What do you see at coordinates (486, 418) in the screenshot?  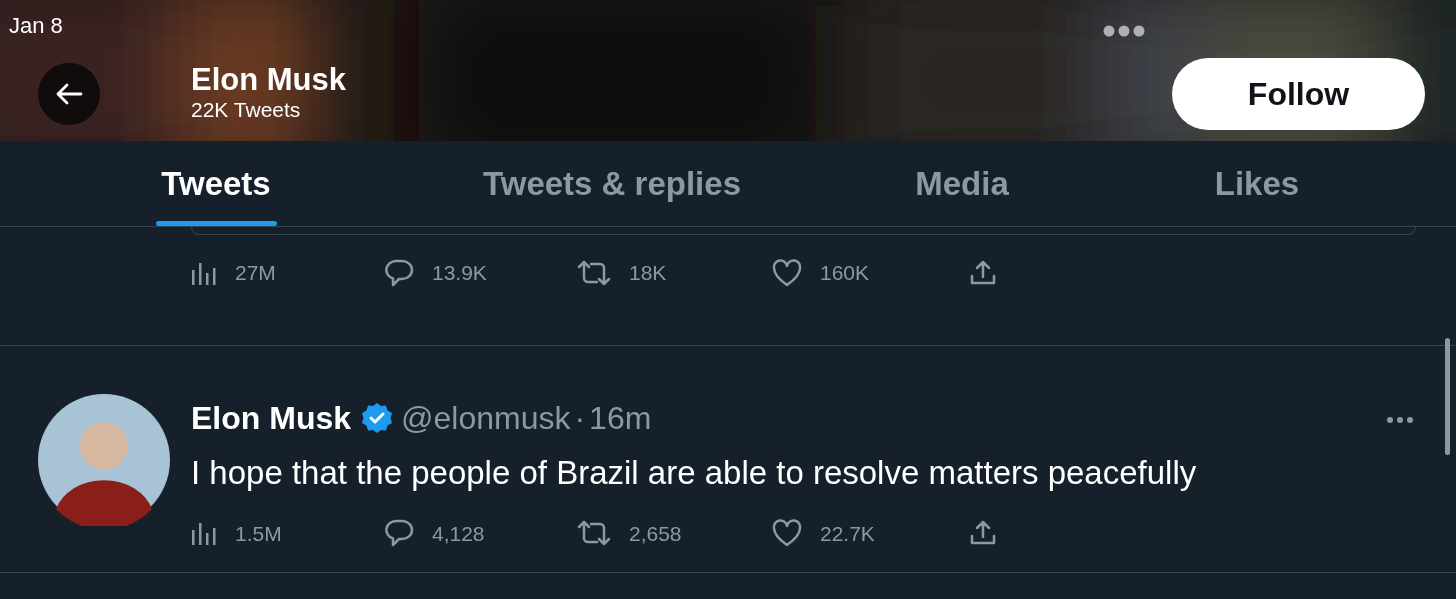 I see `author-handle: @elonmusk` at bounding box center [486, 418].